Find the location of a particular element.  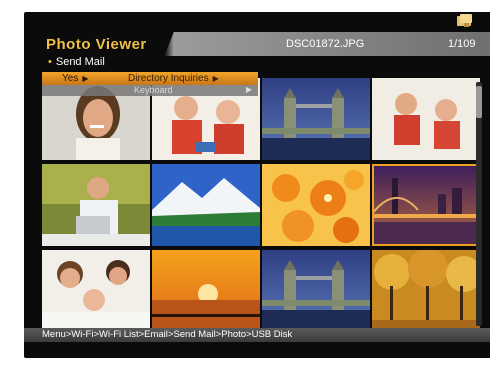

usb-storage-icon is located at coordinates (465, 21).